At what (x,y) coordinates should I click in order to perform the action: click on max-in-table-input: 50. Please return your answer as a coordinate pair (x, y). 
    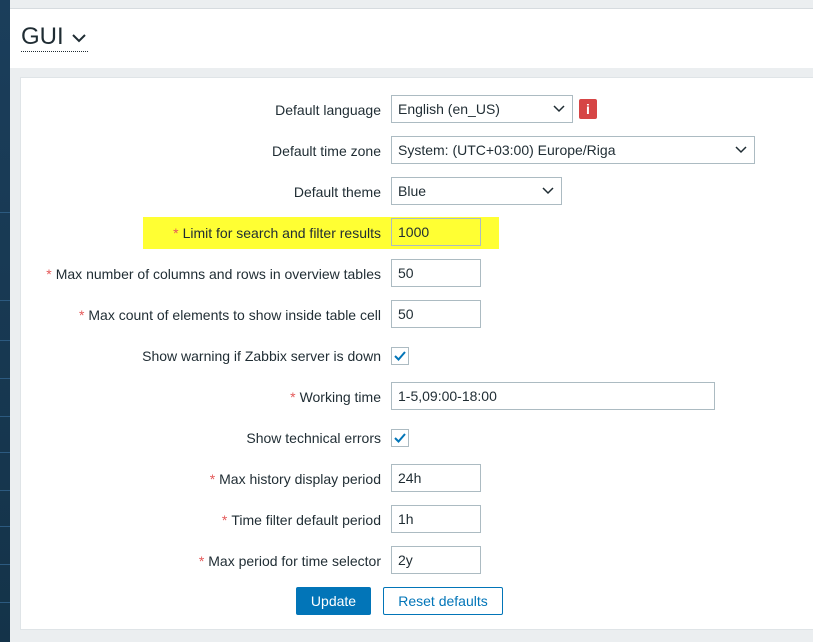
    Looking at the image, I should click on (436, 314).